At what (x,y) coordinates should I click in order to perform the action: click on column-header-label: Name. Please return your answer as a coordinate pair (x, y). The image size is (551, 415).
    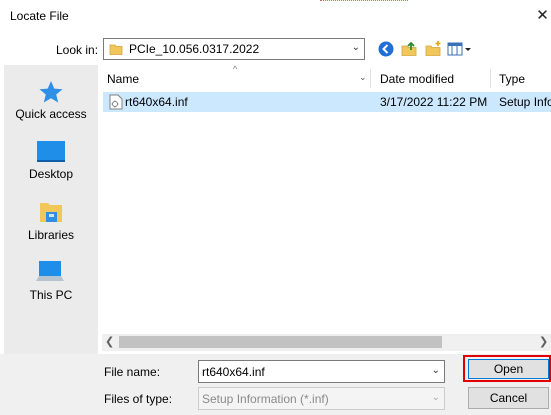
    Looking at the image, I should click on (123, 79).